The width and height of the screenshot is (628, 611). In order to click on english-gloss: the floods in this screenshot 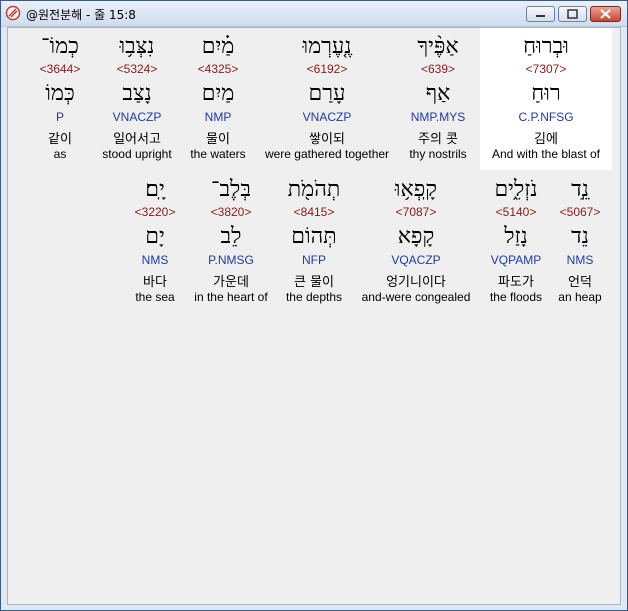, I will do `click(516, 297)`.